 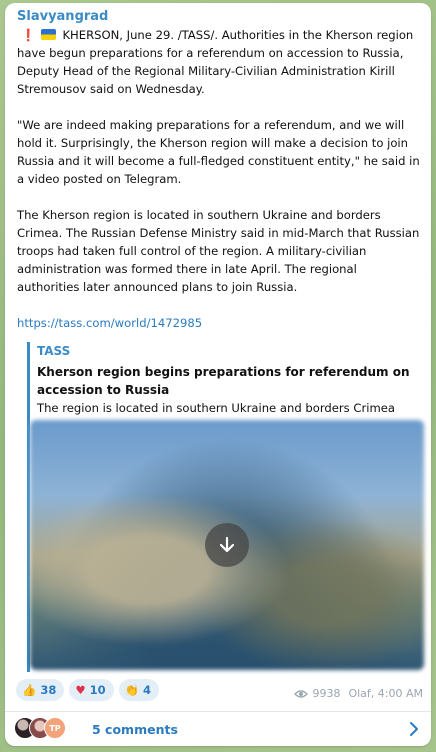 I want to click on reaction-thumbs-up: 👍 38, so click(x=40, y=690).